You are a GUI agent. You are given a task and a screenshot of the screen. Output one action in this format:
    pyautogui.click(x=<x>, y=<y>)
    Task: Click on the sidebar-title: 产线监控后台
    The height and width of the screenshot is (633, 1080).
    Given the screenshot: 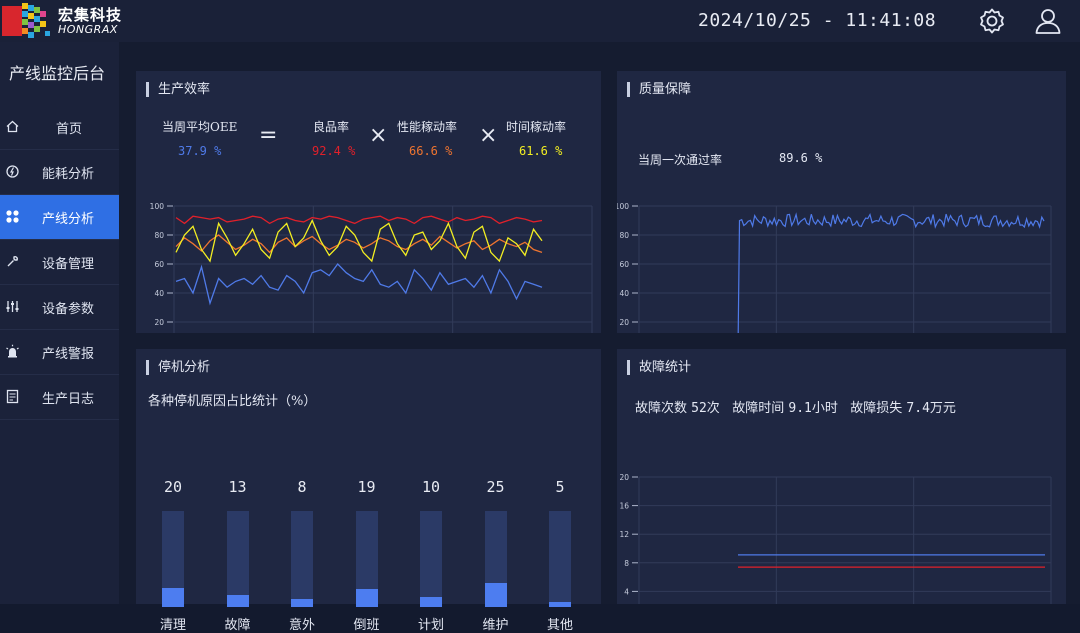 What is the action you would take?
    pyautogui.click(x=57, y=73)
    